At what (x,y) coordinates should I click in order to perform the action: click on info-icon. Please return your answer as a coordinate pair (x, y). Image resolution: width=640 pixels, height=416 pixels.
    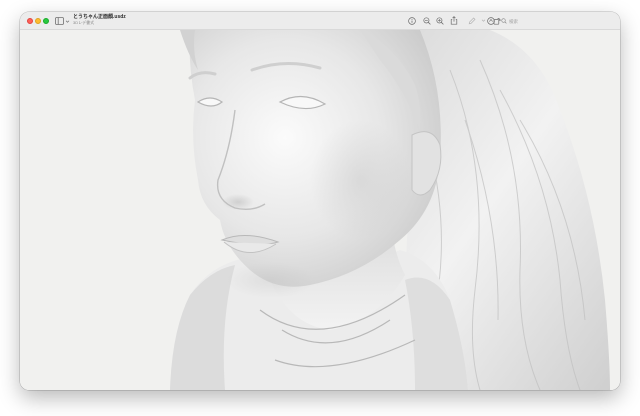
    Looking at the image, I should click on (411, 20).